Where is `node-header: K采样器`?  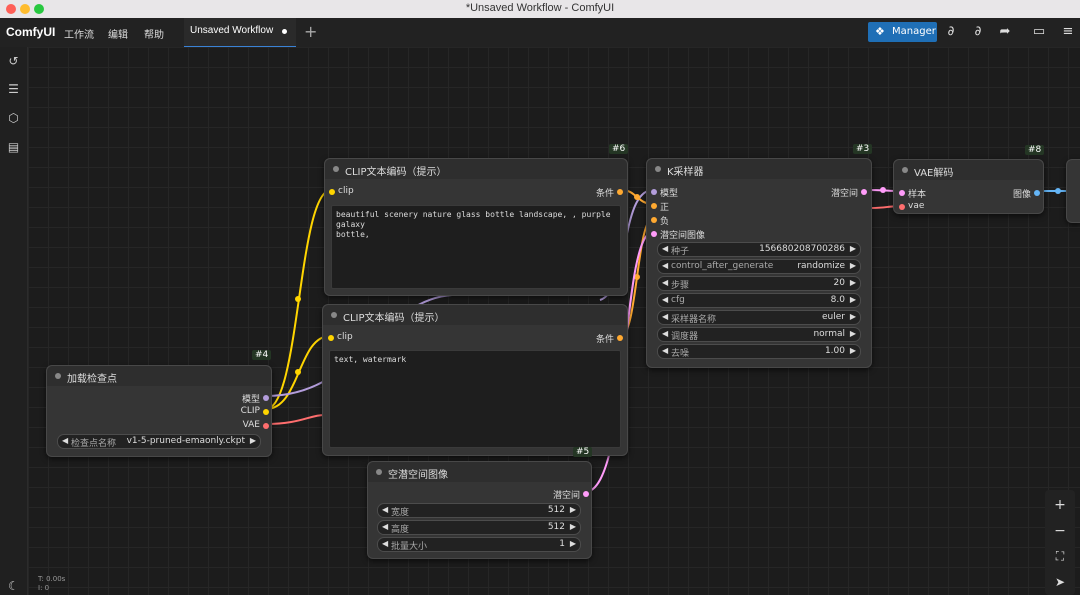 node-header: K采样器 is located at coordinates (759, 169).